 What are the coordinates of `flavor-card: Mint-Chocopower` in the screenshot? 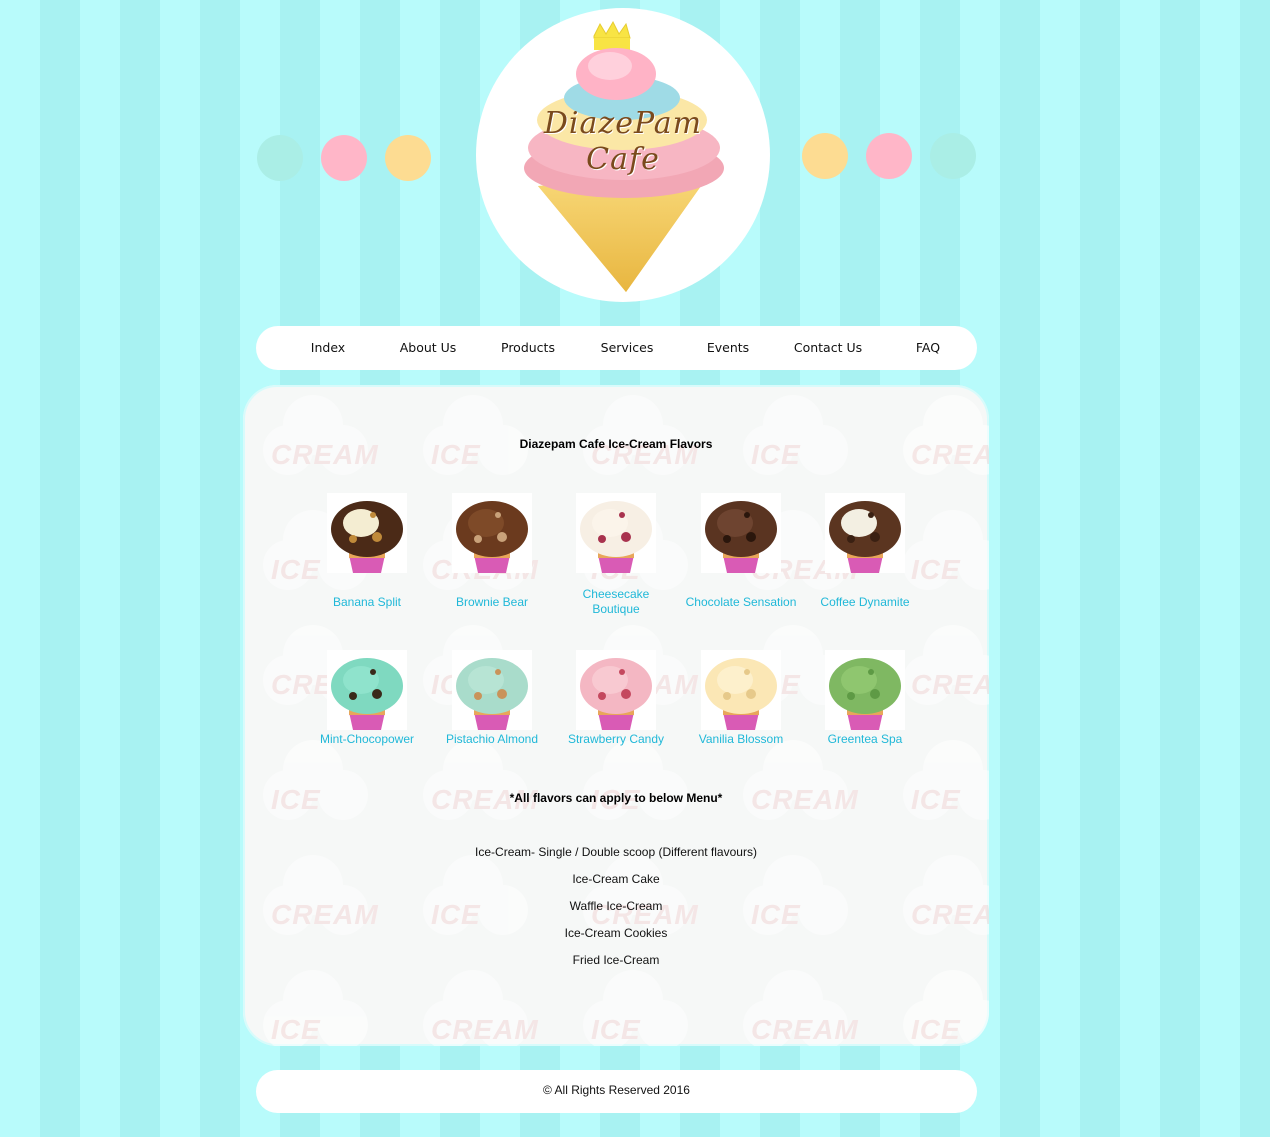 It's located at (367, 698).